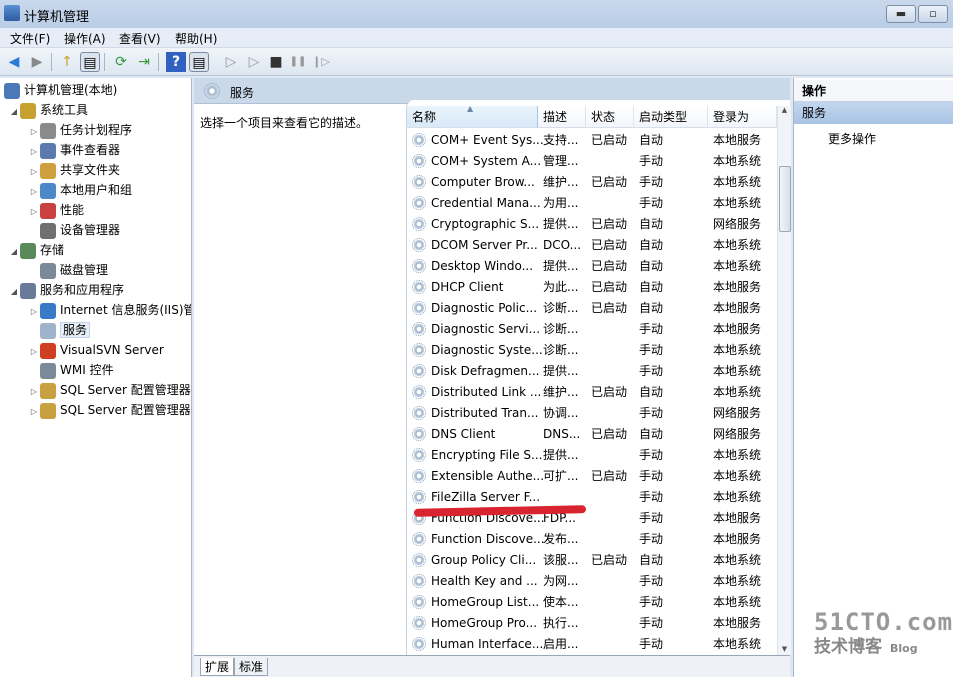  Describe the element at coordinates (71, 370) in the screenshot. I see `tree-item: WMI 控件` at that location.